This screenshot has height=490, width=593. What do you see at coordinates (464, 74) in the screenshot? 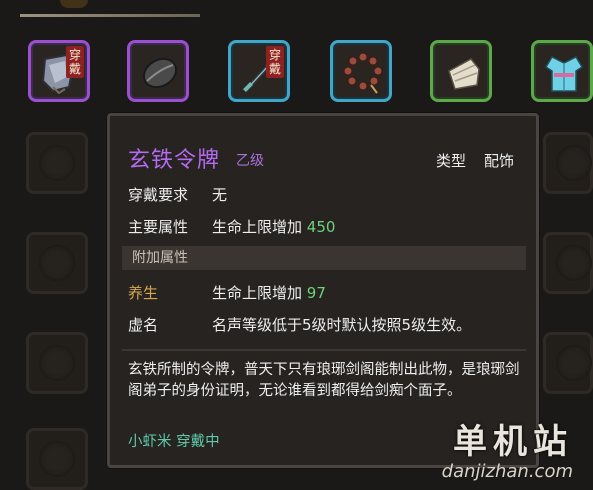
I see `bandage-icon` at bounding box center [464, 74].